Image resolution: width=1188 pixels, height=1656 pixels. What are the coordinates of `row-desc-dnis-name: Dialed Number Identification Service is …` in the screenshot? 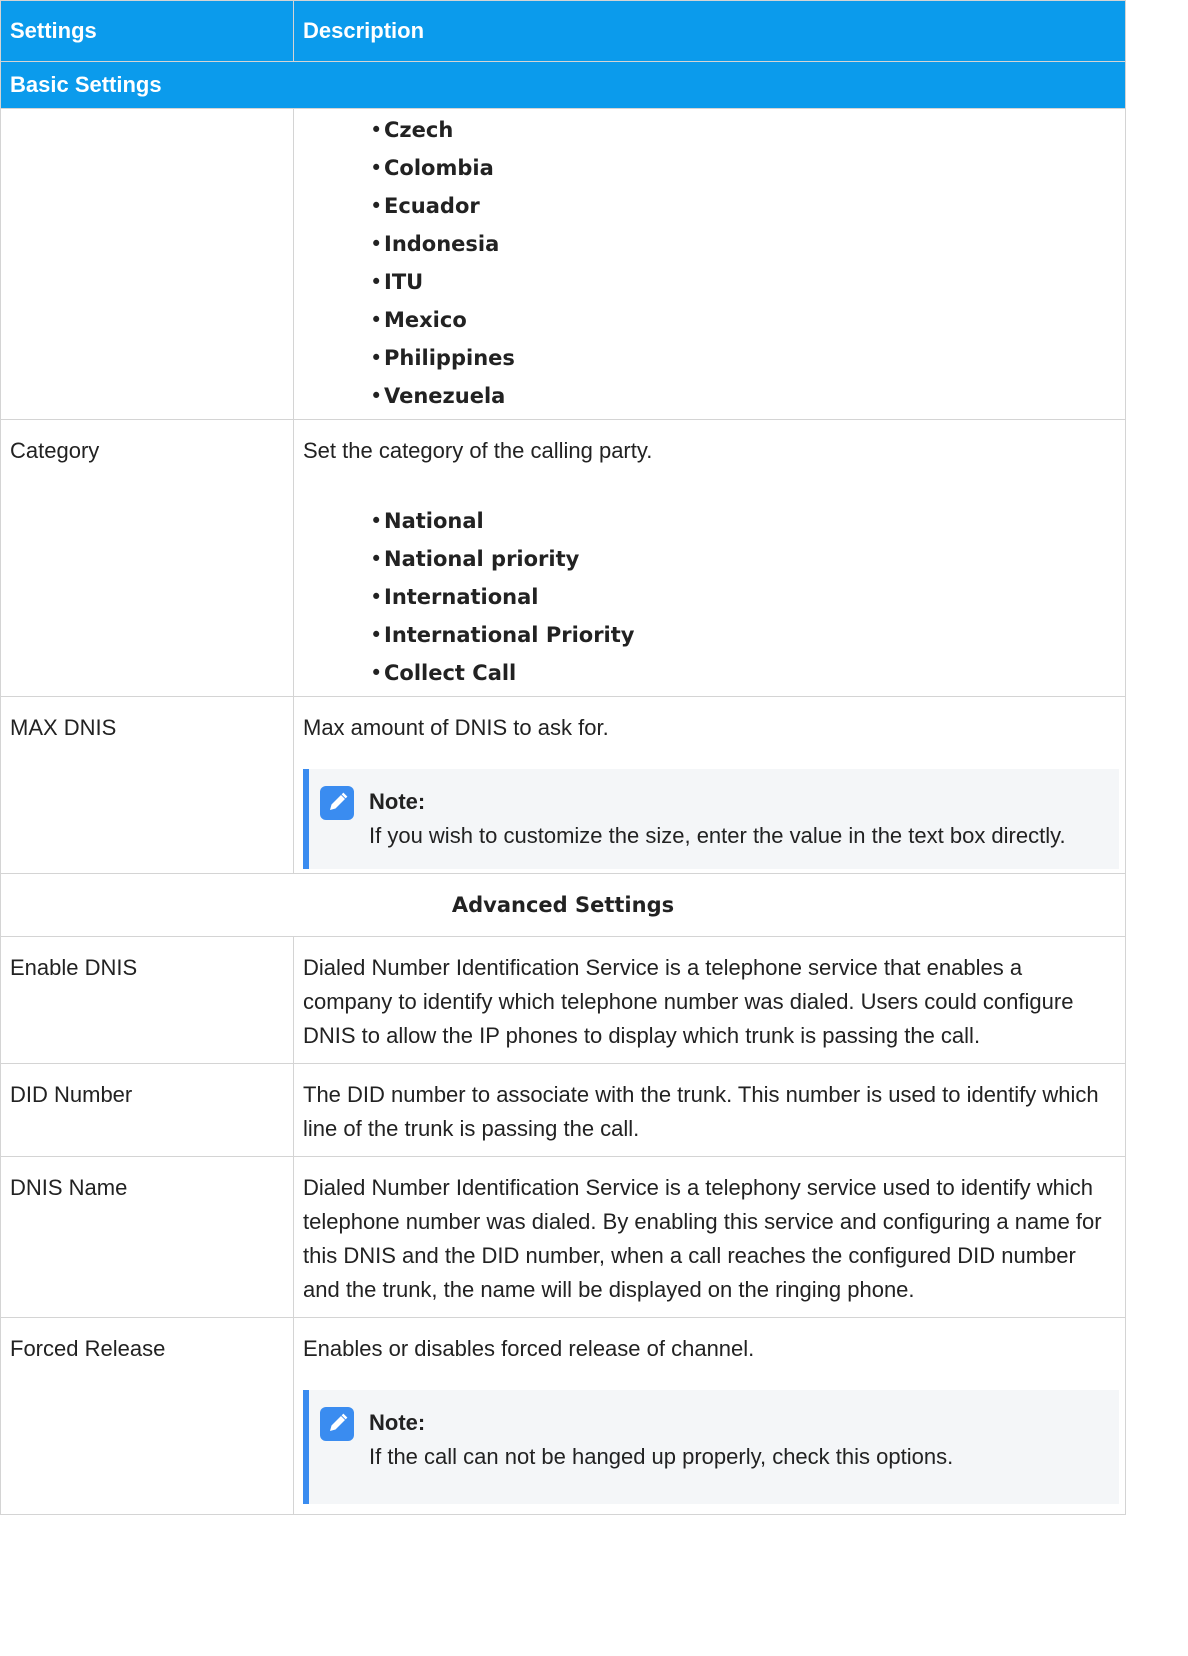 It's located at (709, 1237).